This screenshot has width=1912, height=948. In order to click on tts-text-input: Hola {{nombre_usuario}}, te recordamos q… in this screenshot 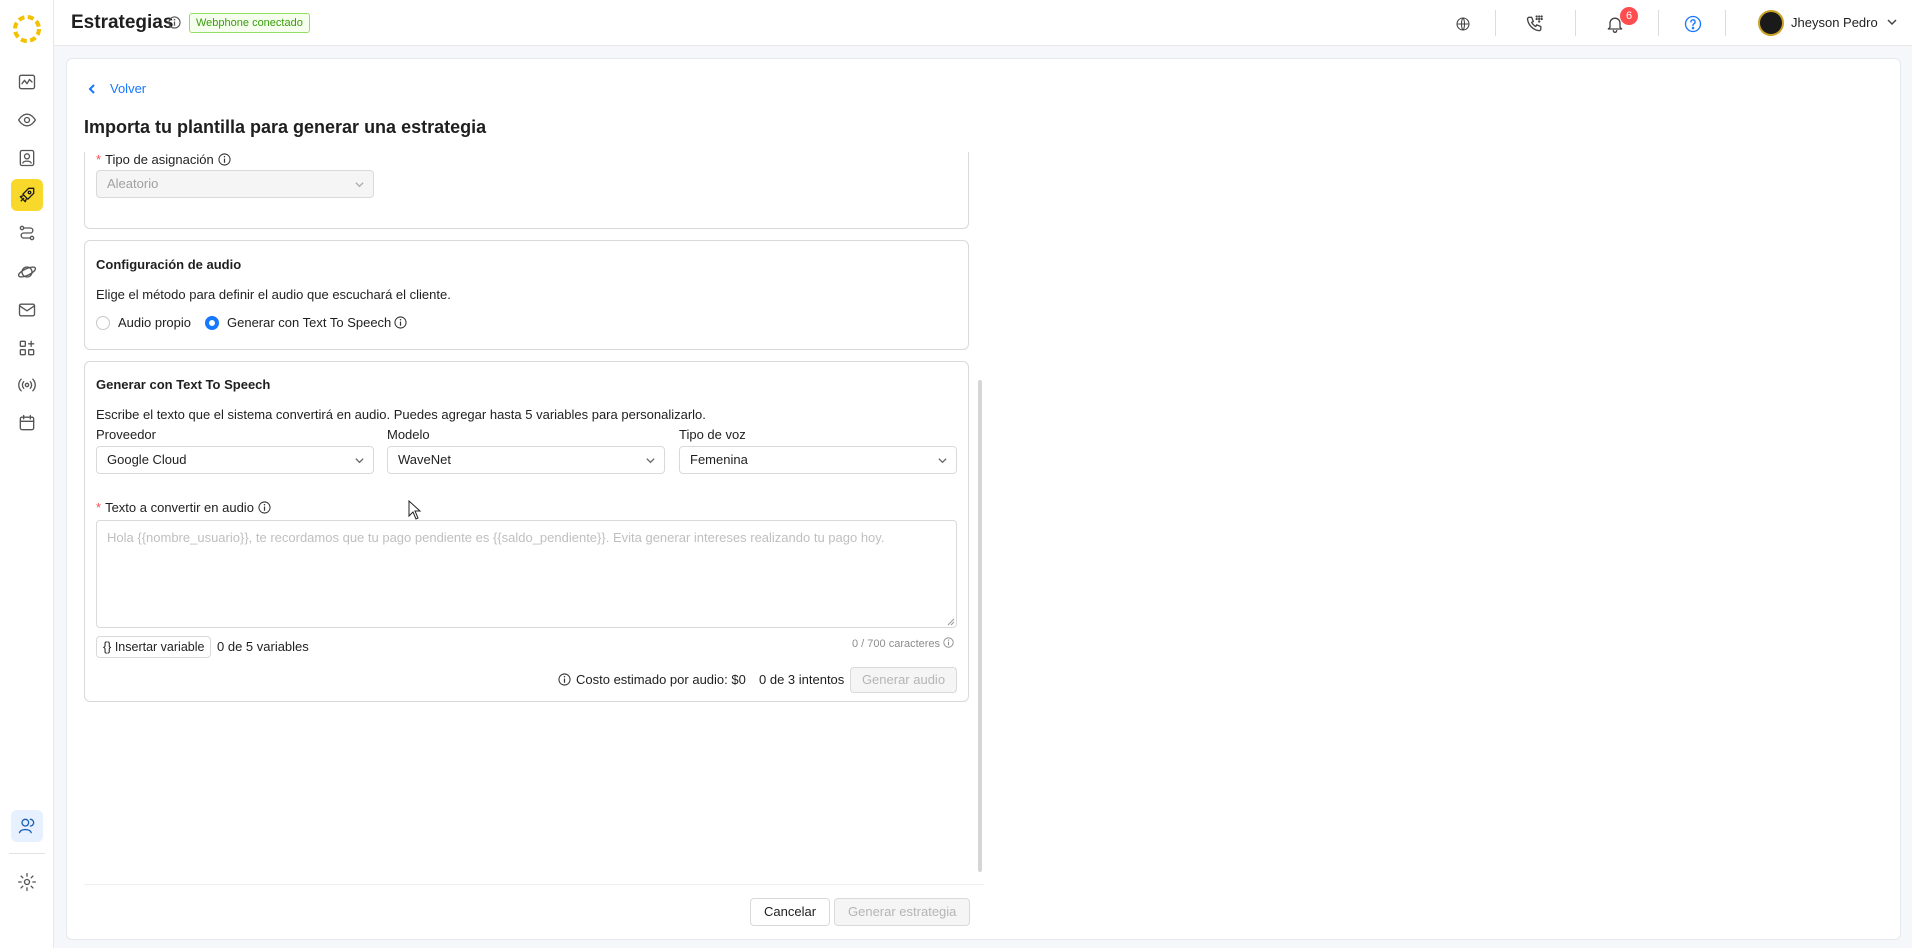, I will do `click(526, 574)`.